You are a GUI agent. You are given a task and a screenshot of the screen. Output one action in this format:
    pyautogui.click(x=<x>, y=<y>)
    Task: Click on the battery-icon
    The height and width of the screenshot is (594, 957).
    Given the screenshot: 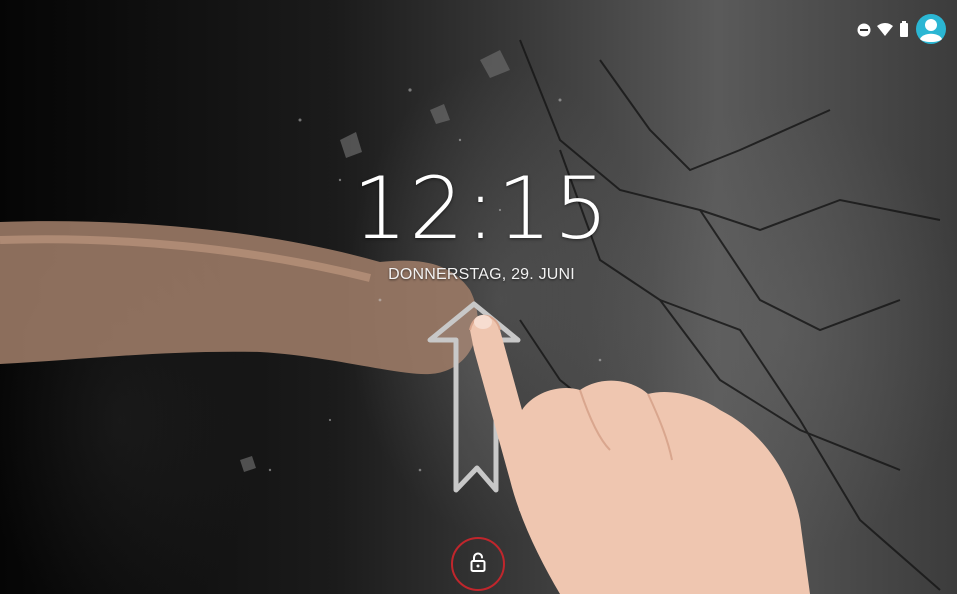 What is the action you would take?
    pyautogui.click(x=904, y=31)
    